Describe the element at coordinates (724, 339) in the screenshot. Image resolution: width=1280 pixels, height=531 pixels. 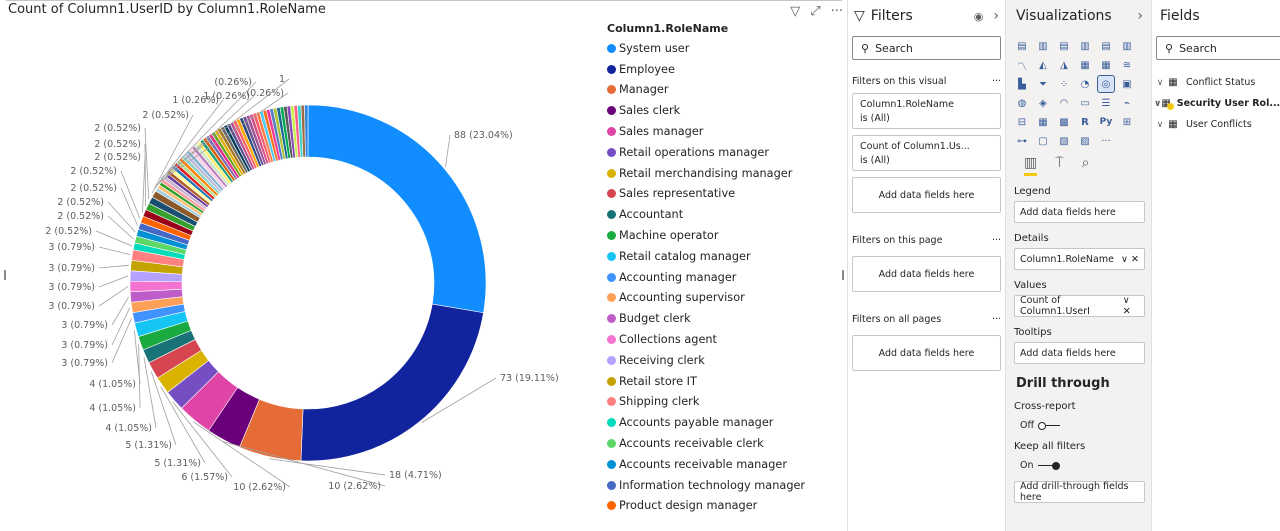
I see `legend-item: Collections agent` at that location.